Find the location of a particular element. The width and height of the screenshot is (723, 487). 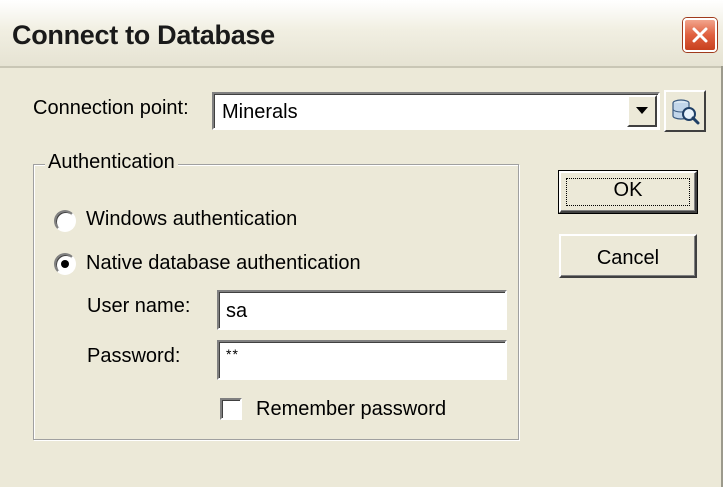

password-input: ** is located at coordinates (362, 360).